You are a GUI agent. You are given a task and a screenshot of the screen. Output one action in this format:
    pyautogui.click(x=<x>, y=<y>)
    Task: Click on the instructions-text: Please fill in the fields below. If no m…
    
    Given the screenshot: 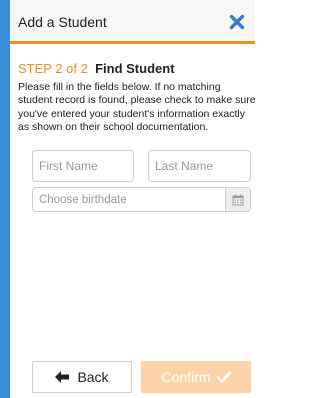 What is the action you would take?
    pyautogui.click(x=137, y=107)
    